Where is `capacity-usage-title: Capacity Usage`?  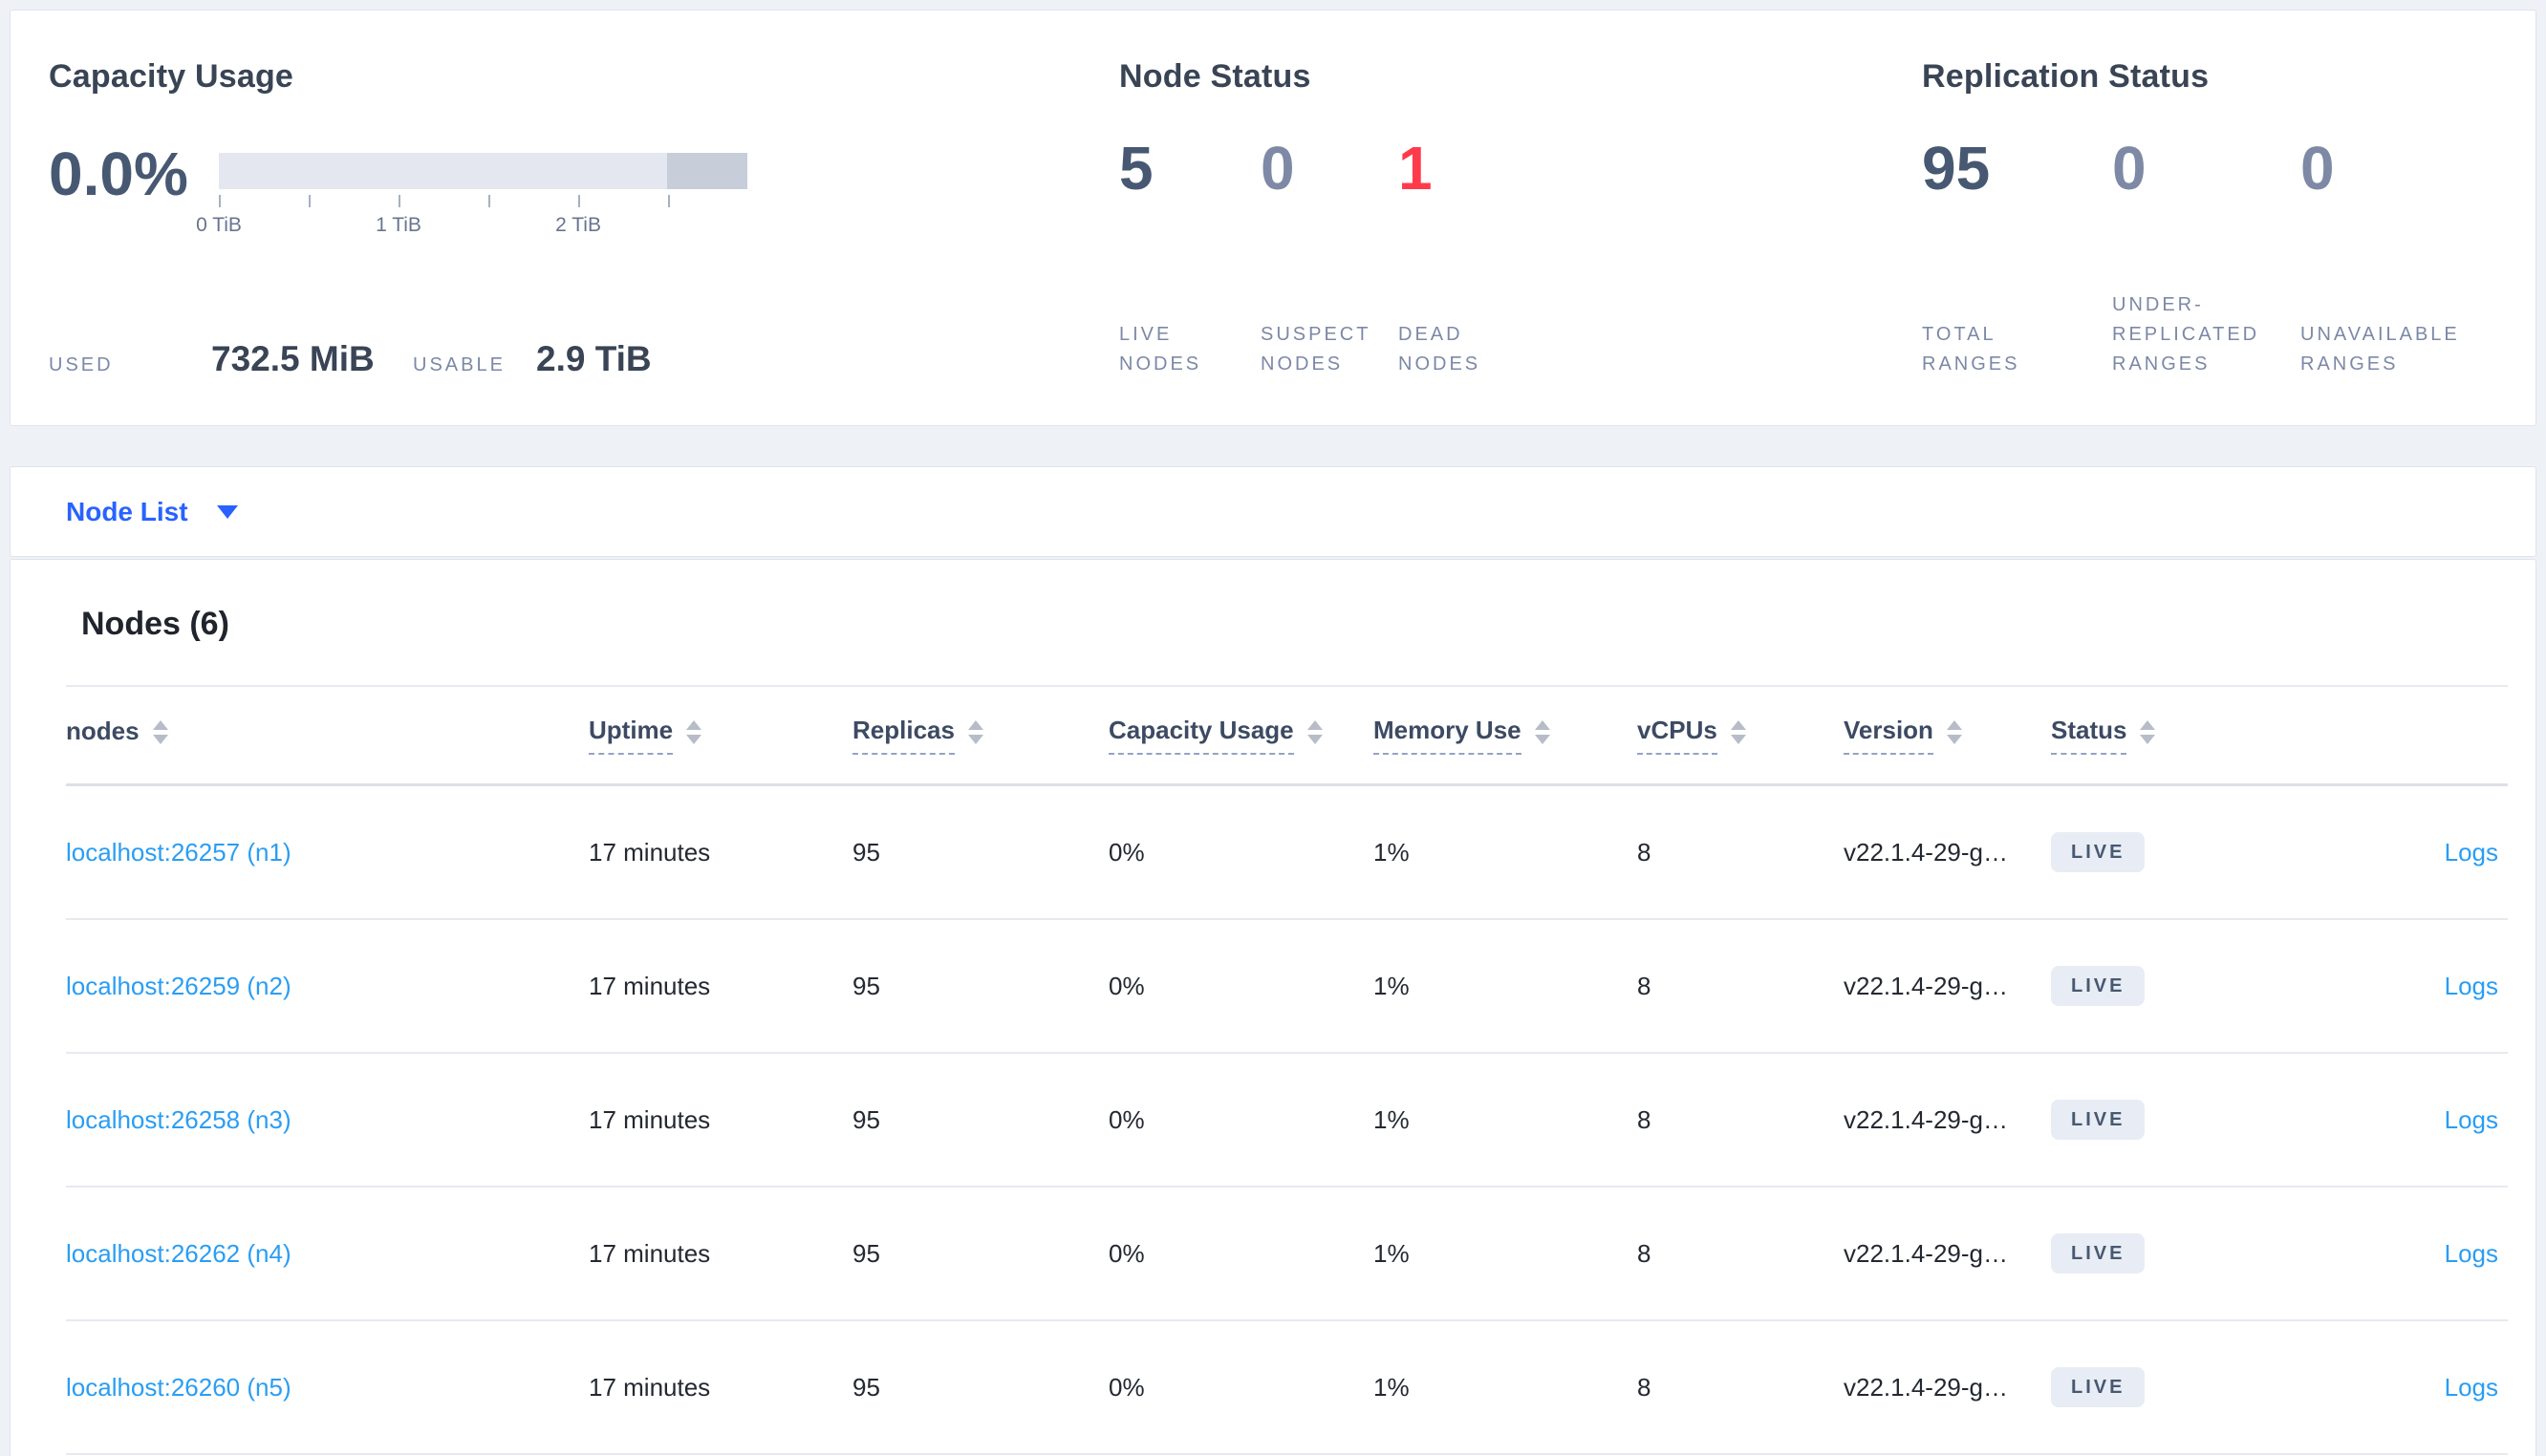 capacity-usage-title: Capacity Usage is located at coordinates (171, 77).